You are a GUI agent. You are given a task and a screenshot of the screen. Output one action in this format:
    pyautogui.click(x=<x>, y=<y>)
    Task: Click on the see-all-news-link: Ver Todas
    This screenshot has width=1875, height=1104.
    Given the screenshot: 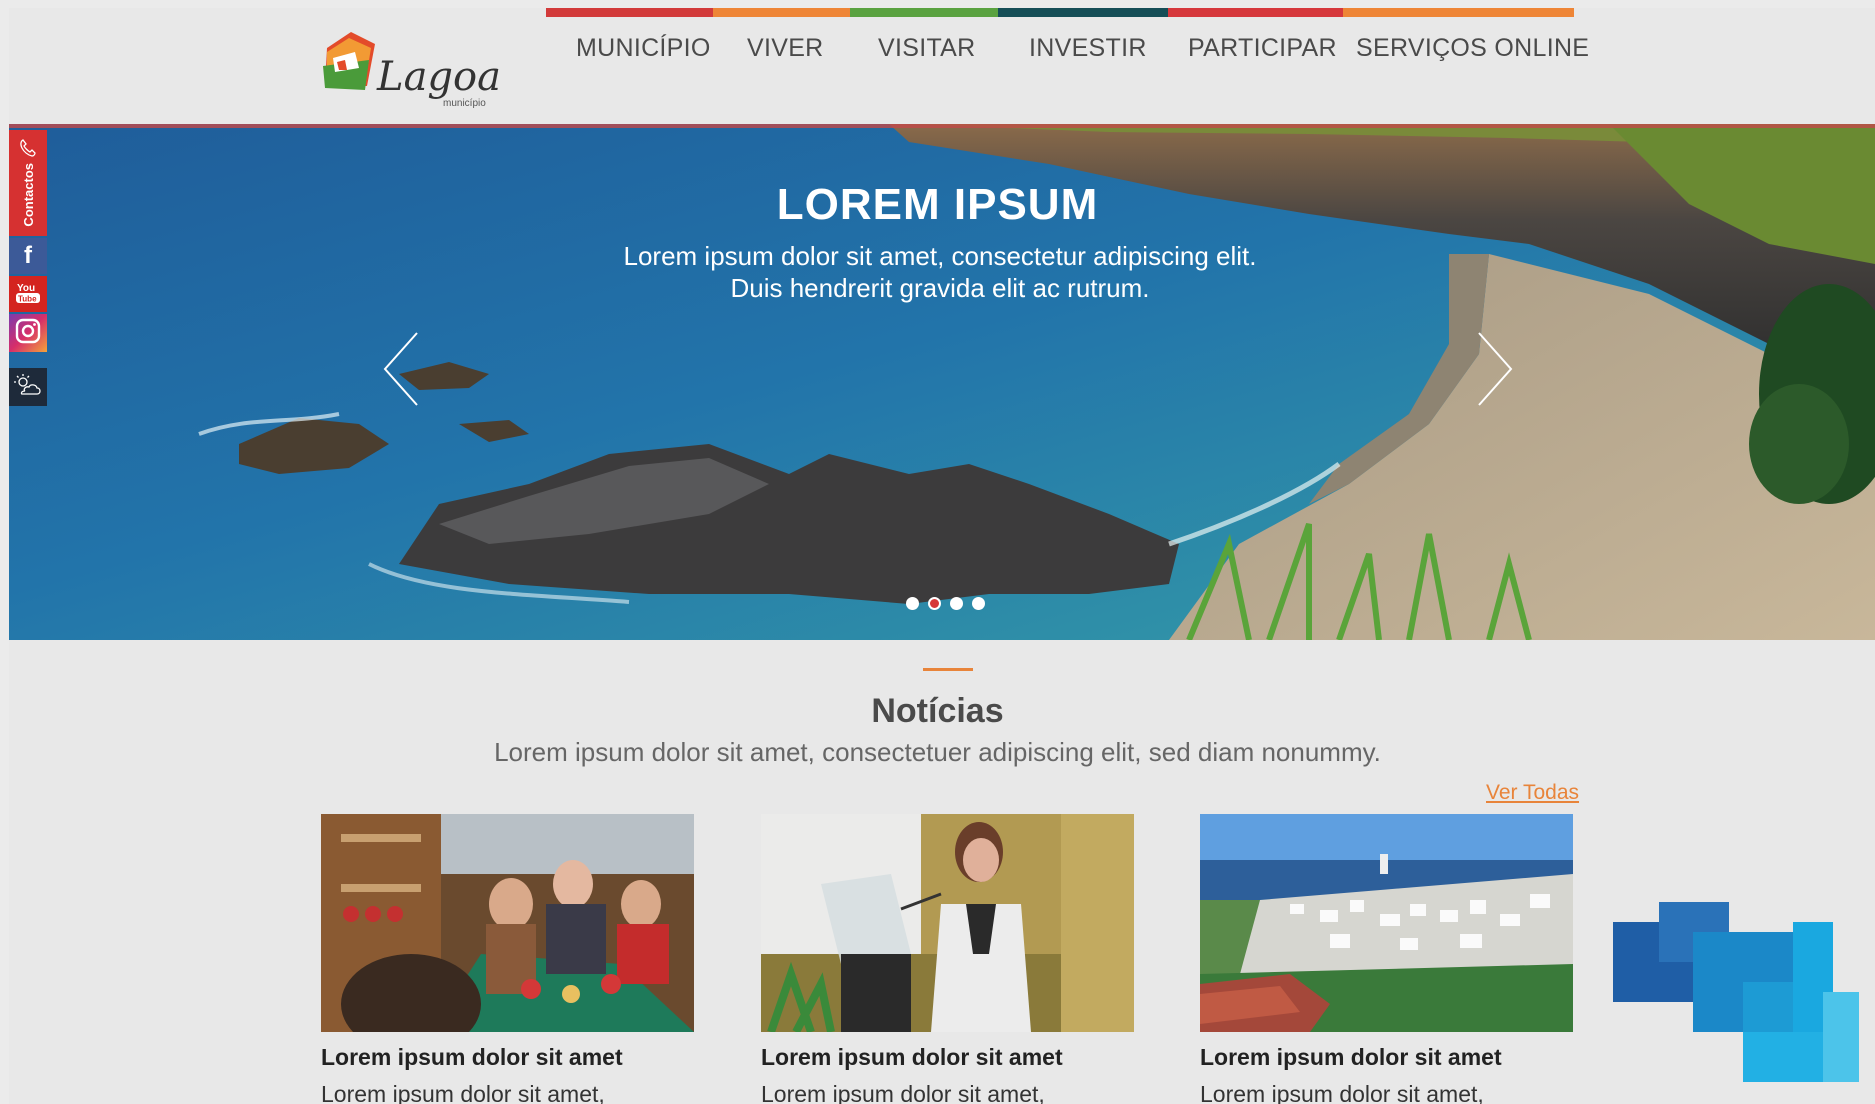 What is the action you would take?
    pyautogui.click(x=1532, y=793)
    